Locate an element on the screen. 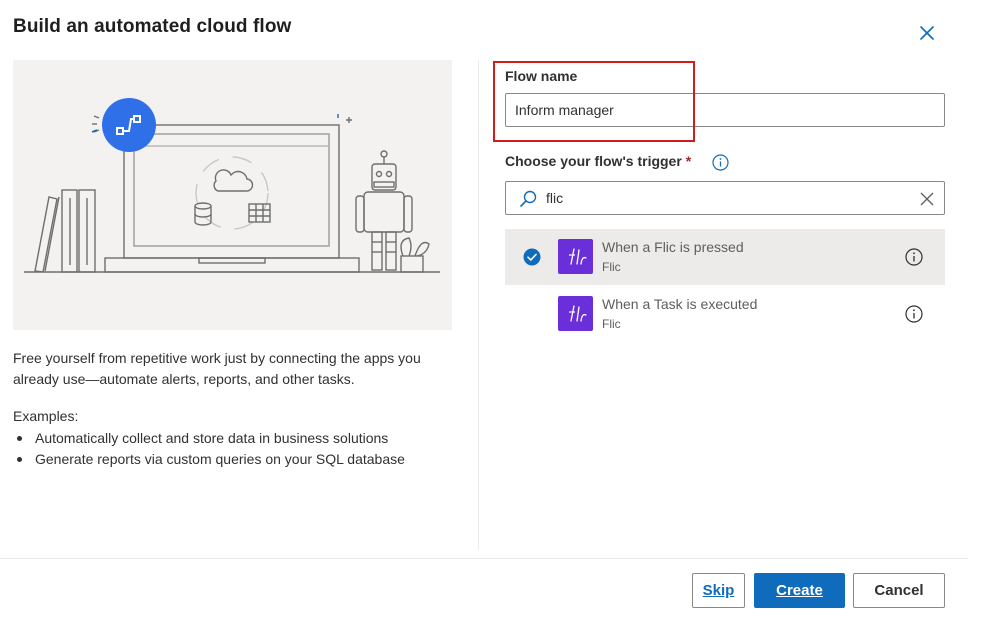  skip-button: Skip is located at coordinates (718, 590).